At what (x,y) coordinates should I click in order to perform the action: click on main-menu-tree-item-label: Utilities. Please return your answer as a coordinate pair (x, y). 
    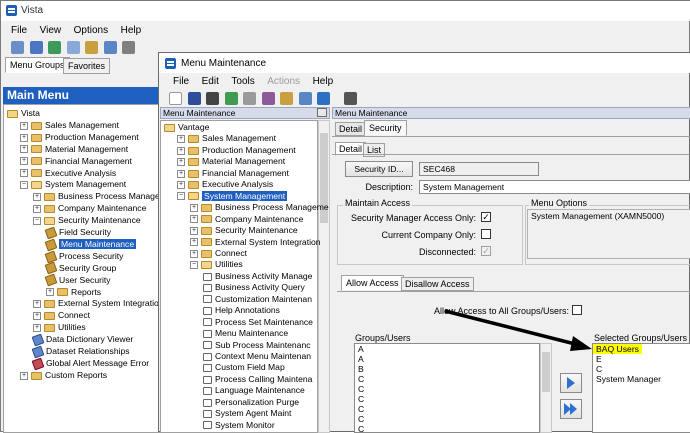
    Looking at the image, I should click on (72, 327).